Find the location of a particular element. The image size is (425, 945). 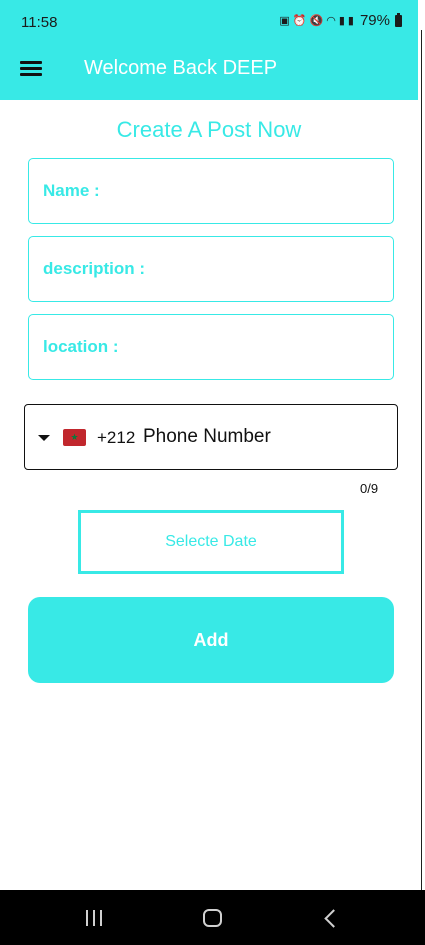

status-icons: ▣ ⏰ 🔇 ◠ ▮ ▮ 79% is located at coordinates (340, 20).